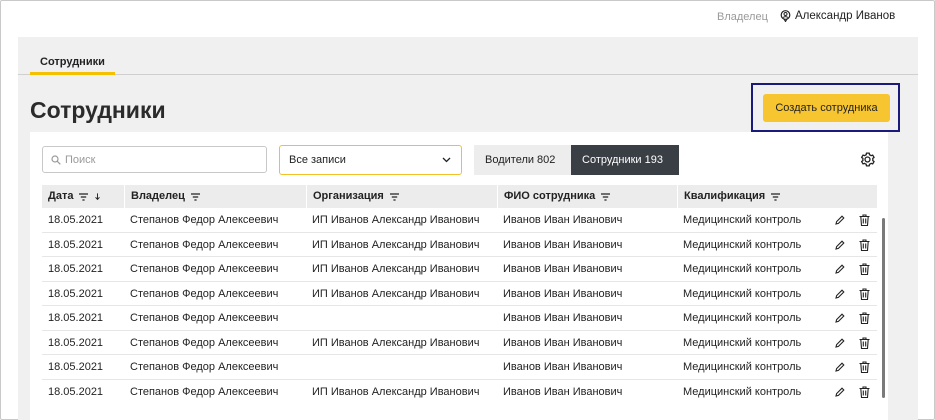 Image resolution: width=935 pixels, height=420 pixels. What do you see at coordinates (215, 196) in the screenshot?
I see `column-header-owner: Владелец` at bounding box center [215, 196].